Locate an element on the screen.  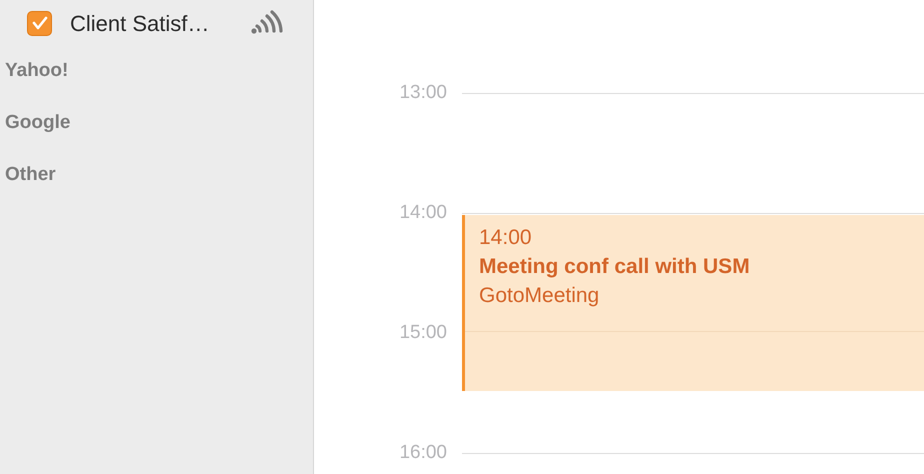
broadcast-icon is located at coordinates (266, 23).